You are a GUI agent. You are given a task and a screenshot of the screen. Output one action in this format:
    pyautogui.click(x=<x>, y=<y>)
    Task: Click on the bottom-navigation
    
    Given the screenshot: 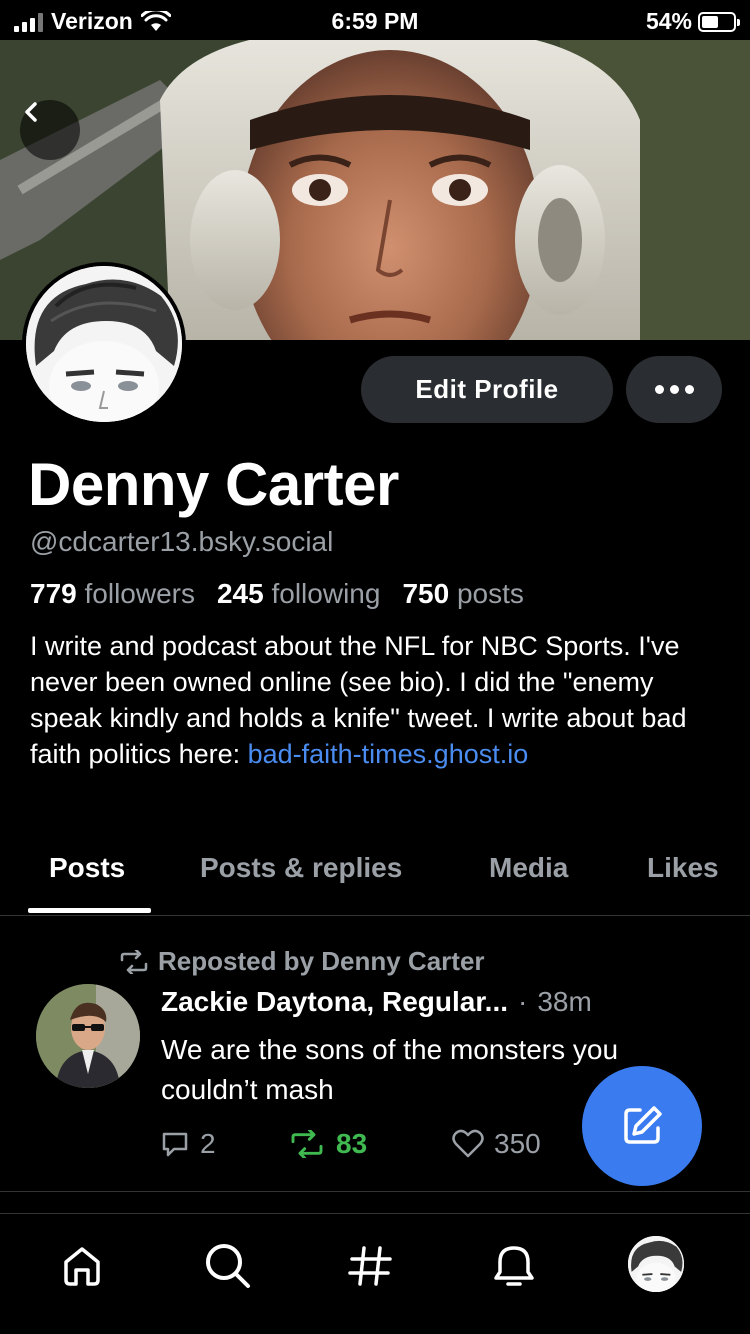 What is the action you would take?
    pyautogui.click(x=375, y=1274)
    